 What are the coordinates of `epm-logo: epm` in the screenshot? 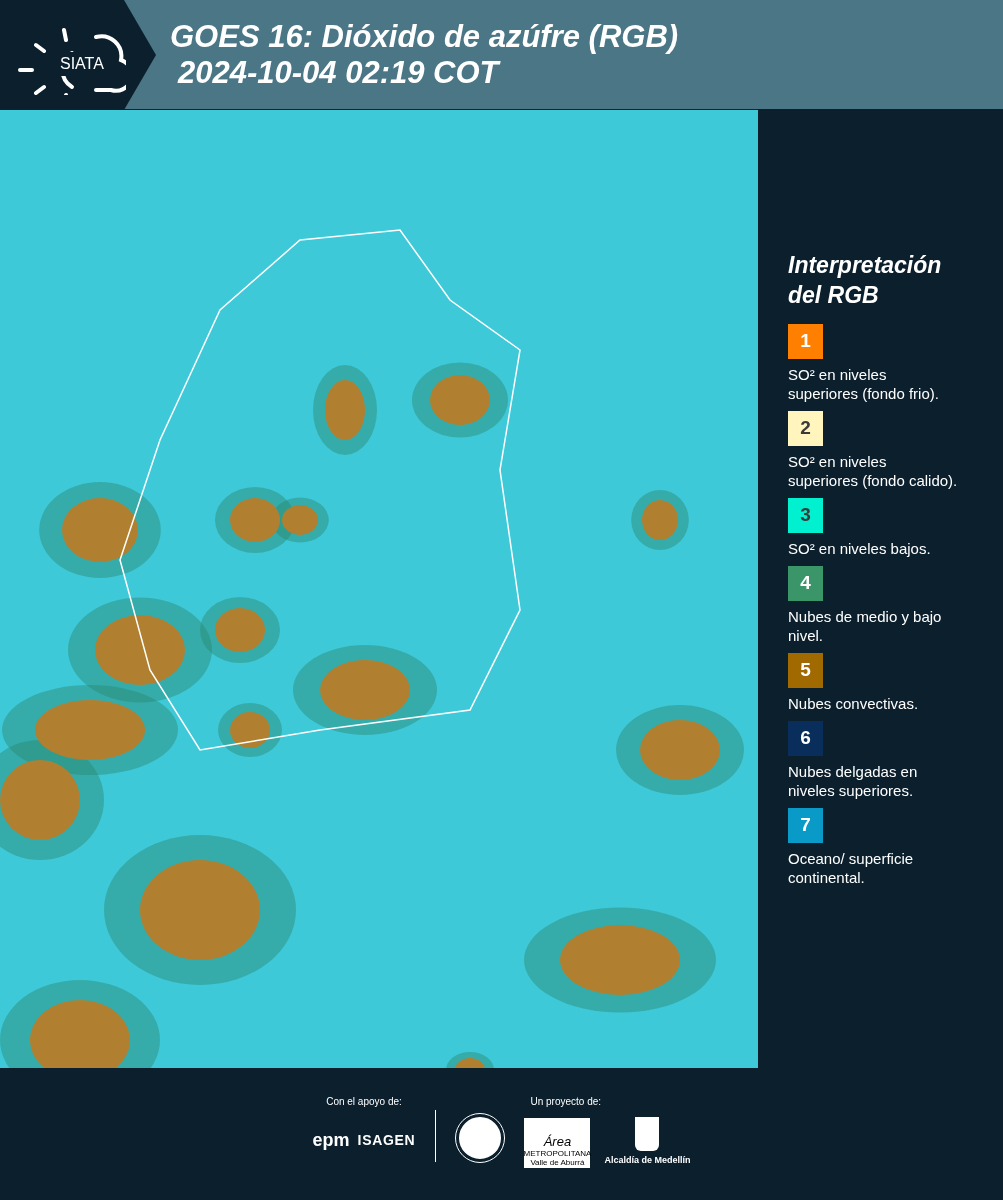 It's located at (331, 1140).